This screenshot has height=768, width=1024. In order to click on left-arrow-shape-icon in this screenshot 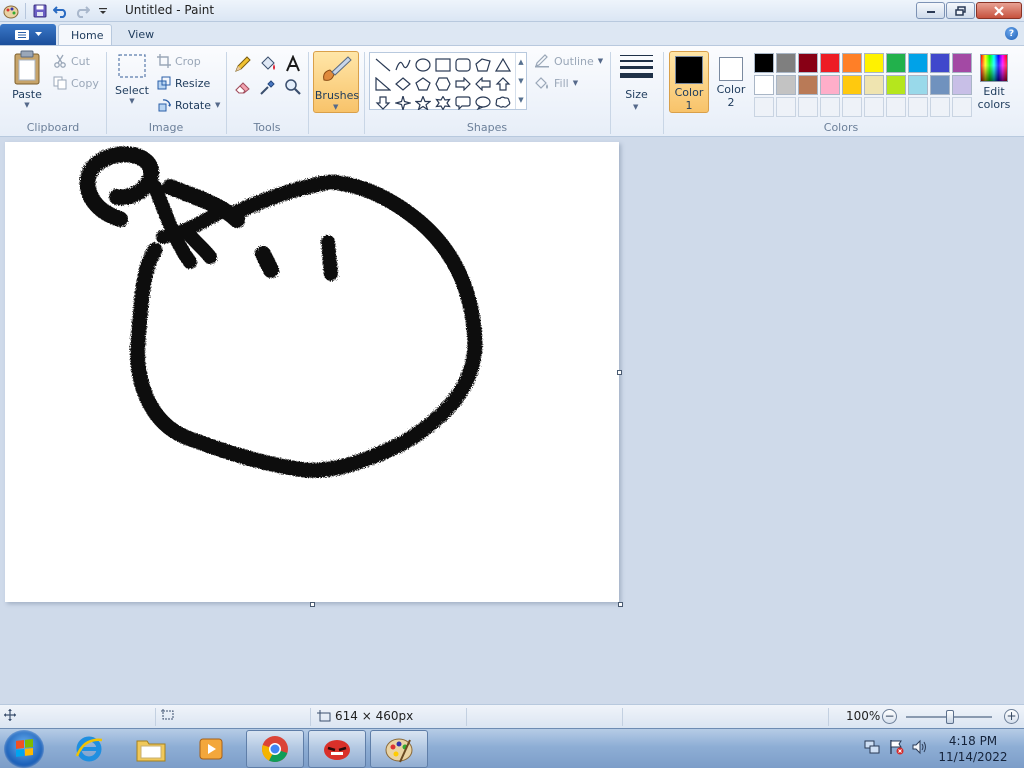, I will do `click(483, 84)`.